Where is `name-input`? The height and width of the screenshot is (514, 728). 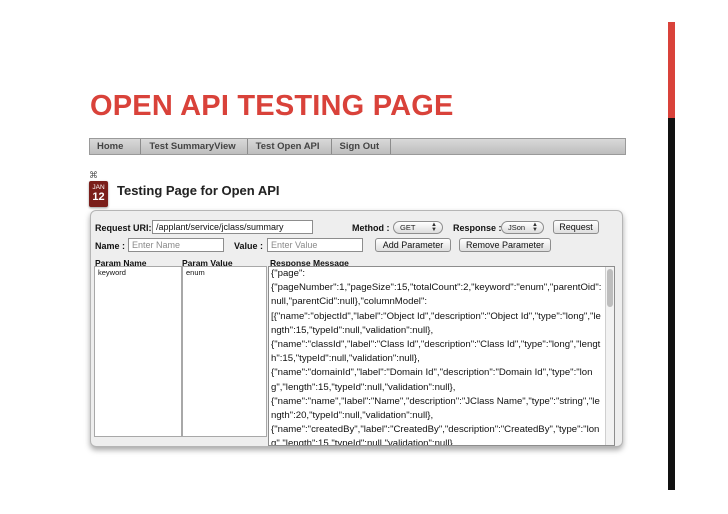 name-input is located at coordinates (176, 245).